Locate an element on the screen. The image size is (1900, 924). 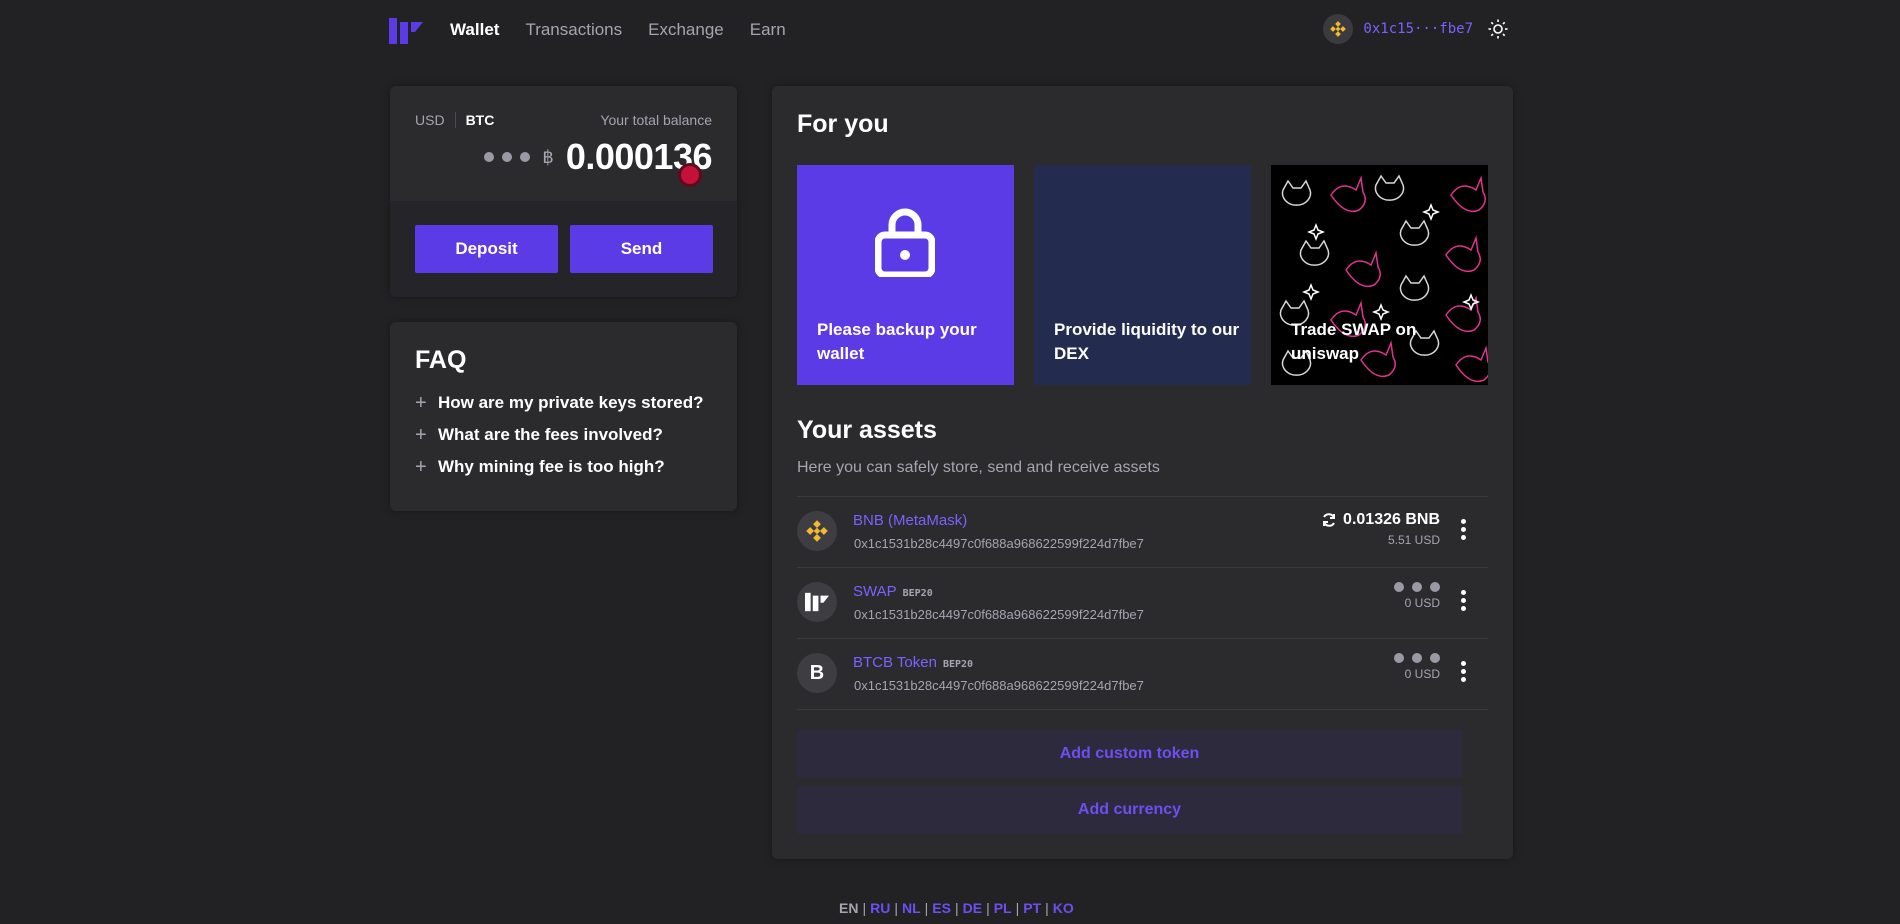
btcb-letter-icon: B is located at coordinates (817, 673).